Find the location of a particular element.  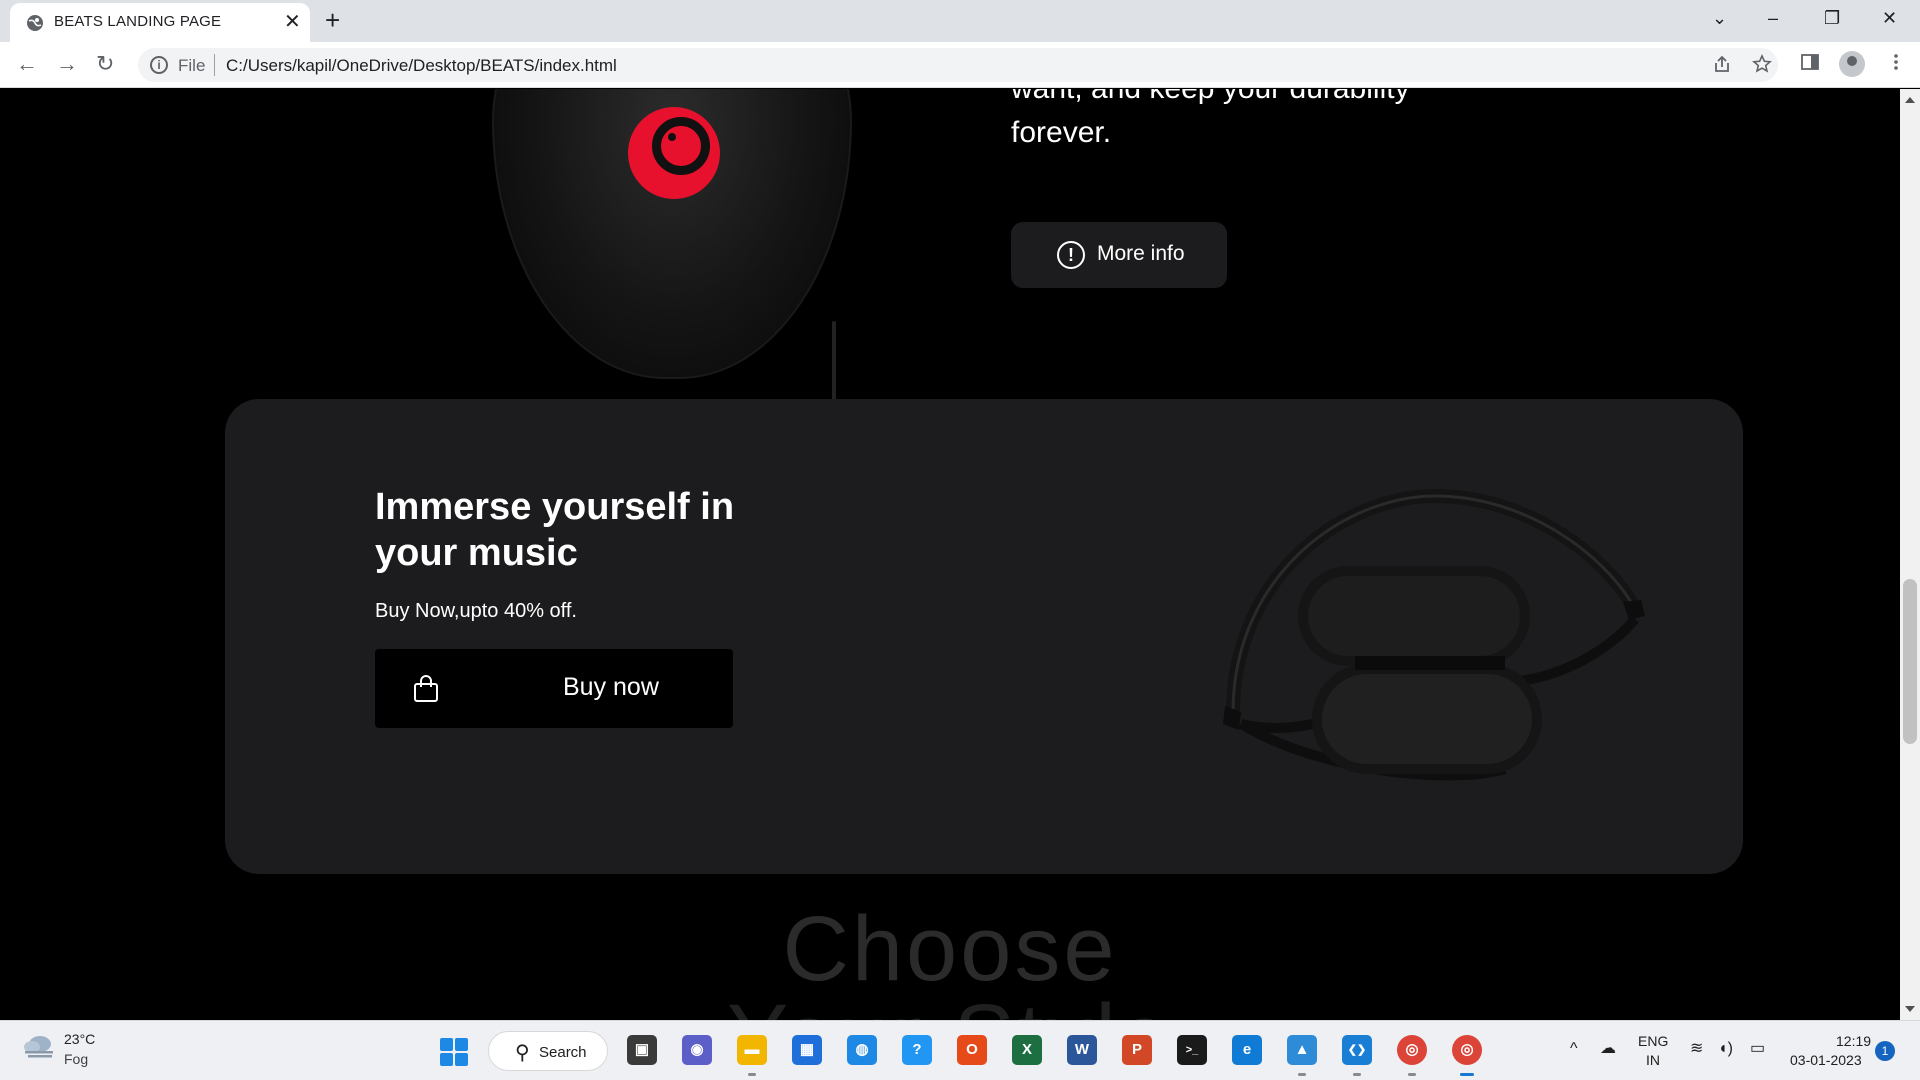

scroll-down-arrow-icon is located at coordinates (1910, 1009).